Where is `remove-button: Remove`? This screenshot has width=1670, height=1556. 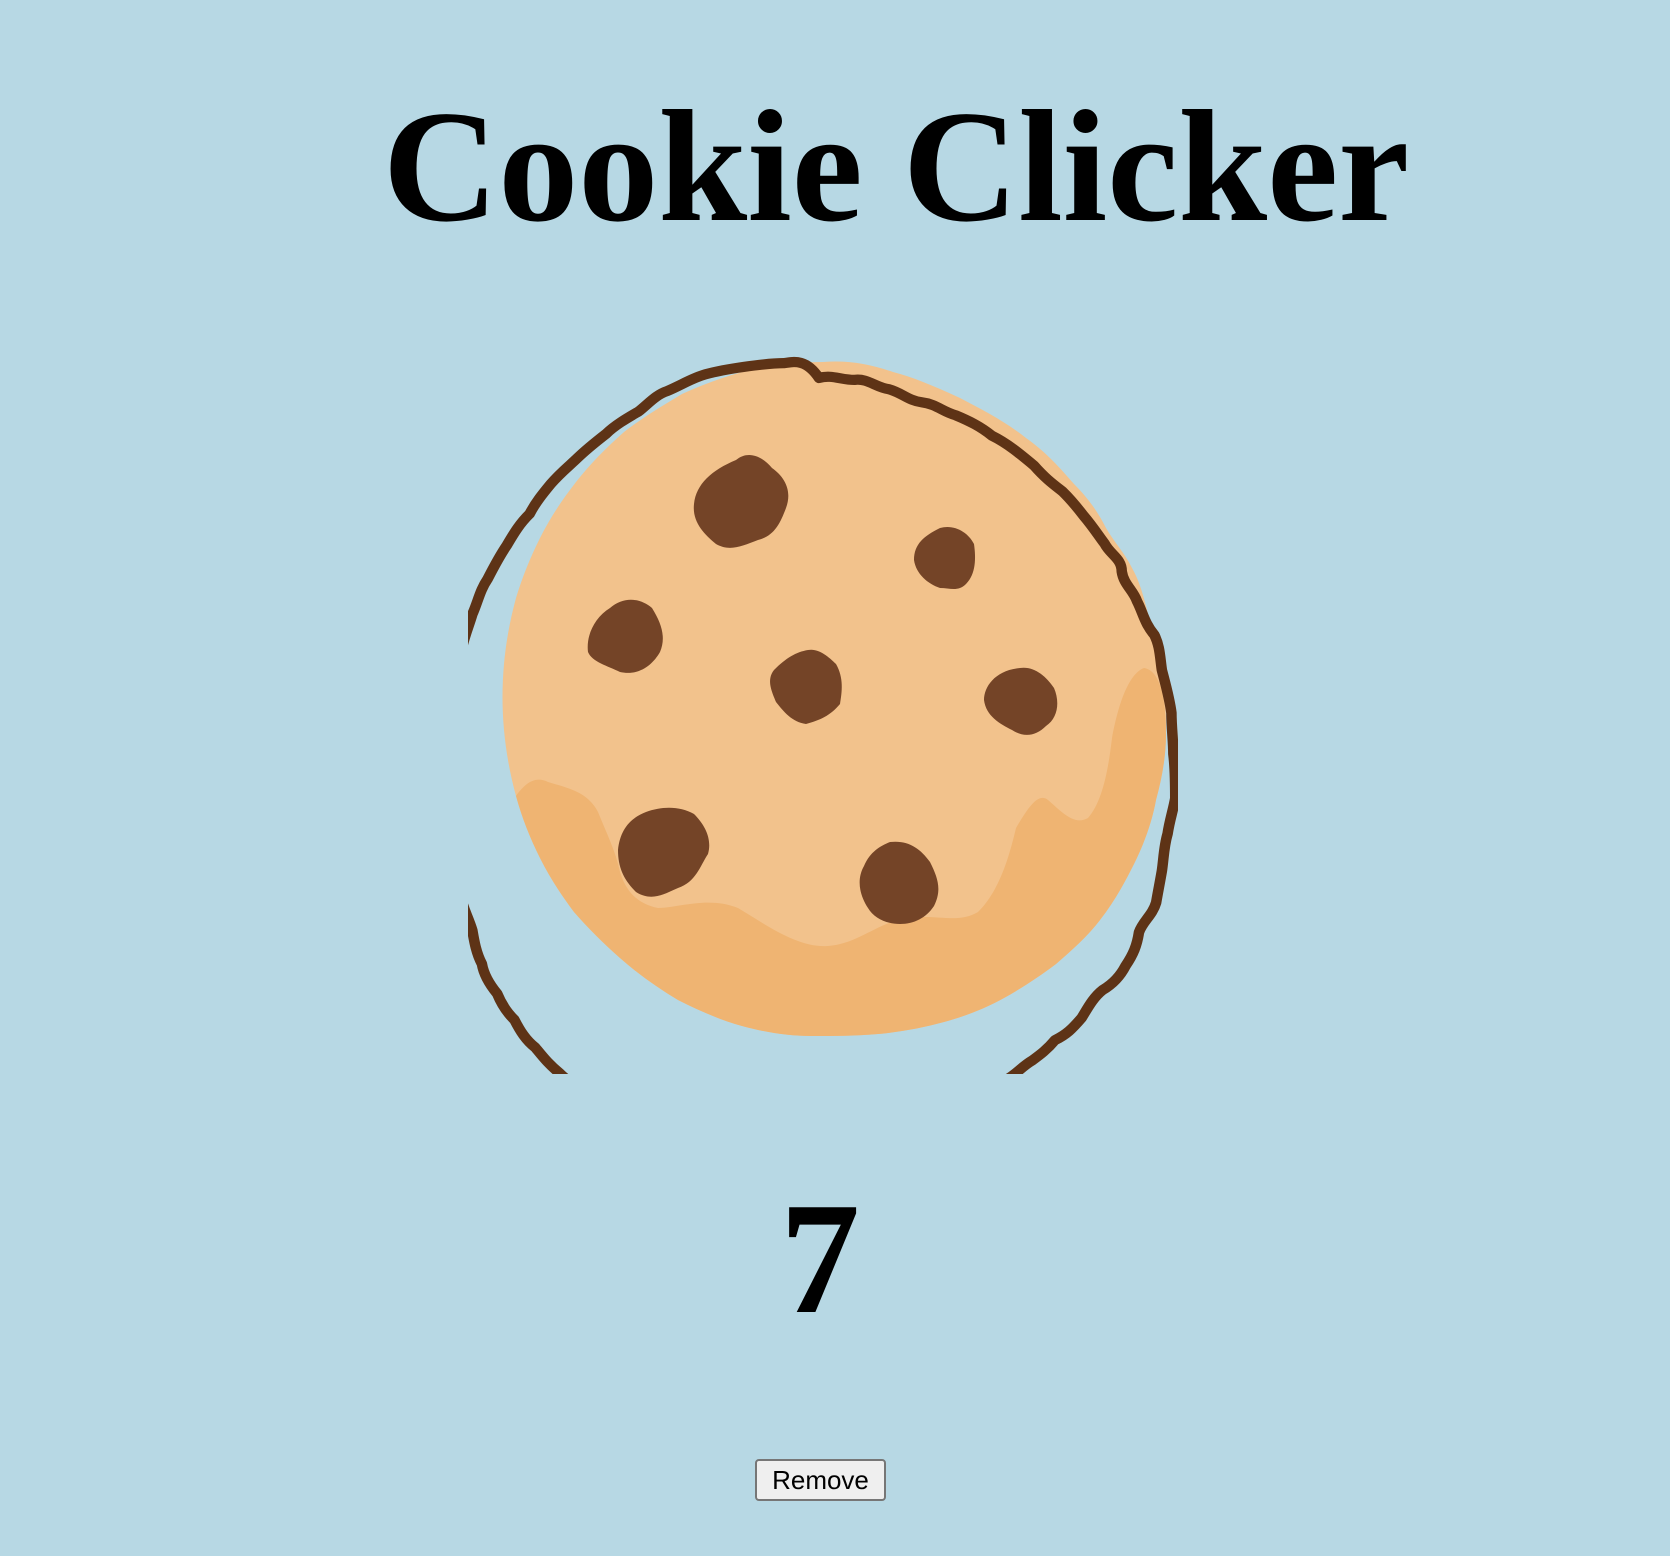
remove-button: Remove is located at coordinates (820, 1480).